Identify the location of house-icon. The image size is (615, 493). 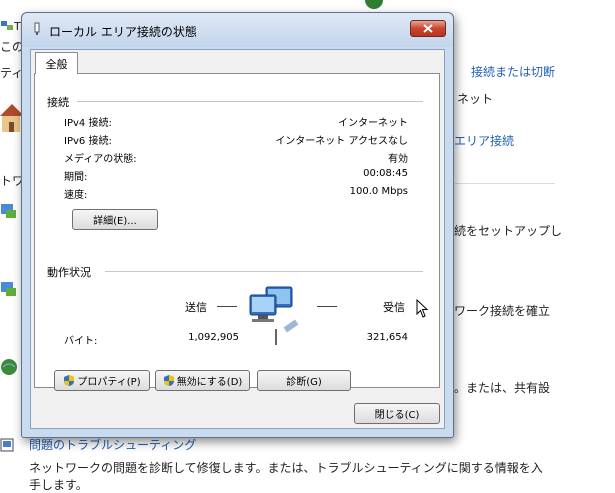
(11, 118).